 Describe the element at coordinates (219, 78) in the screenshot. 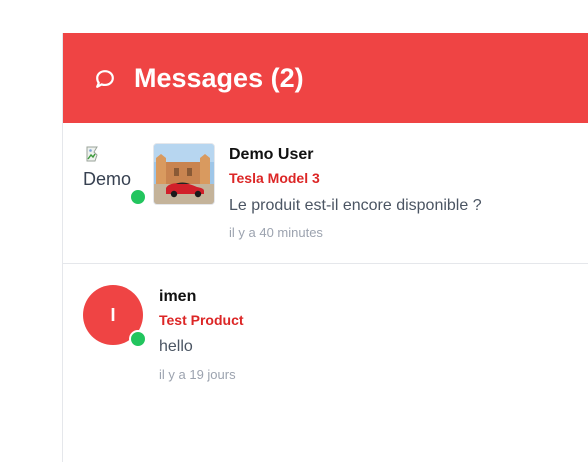

I see `page-title: Messages (2)` at that location.